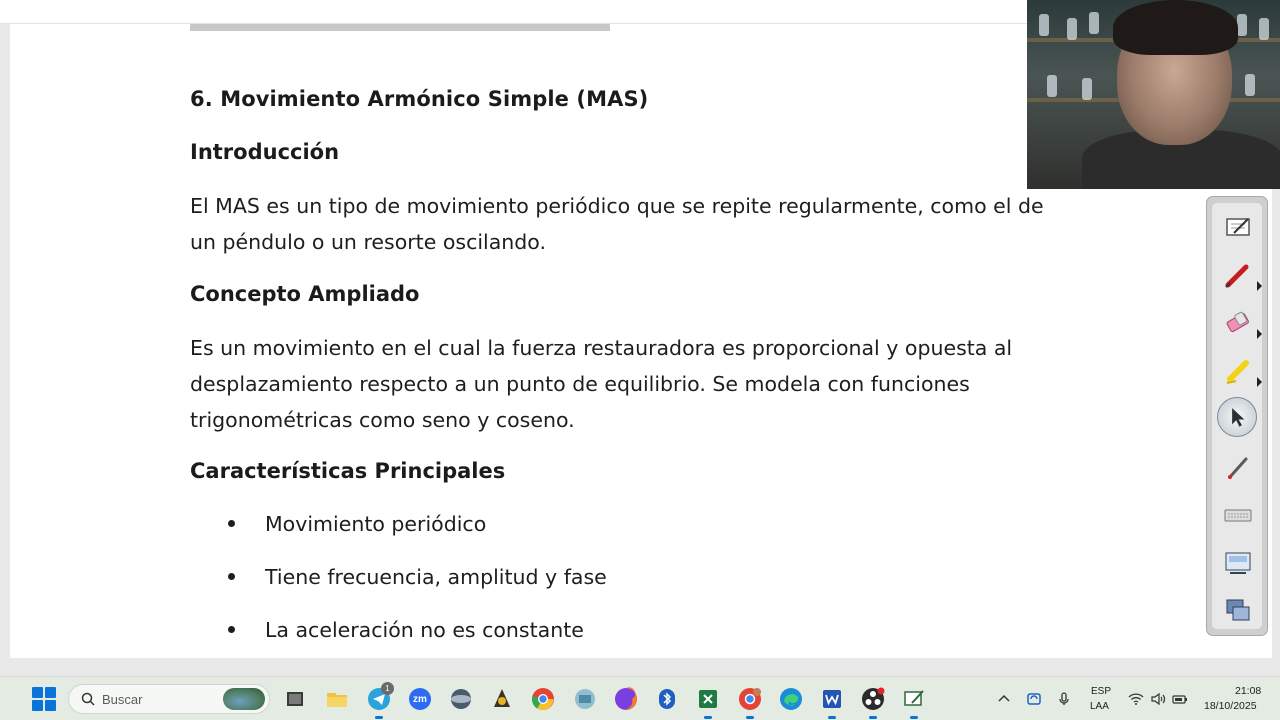 This screenshot has height=720, width=1280. I want to click on list-item: Tiene frecuencia, amplitud y fase, so click(417, 577).